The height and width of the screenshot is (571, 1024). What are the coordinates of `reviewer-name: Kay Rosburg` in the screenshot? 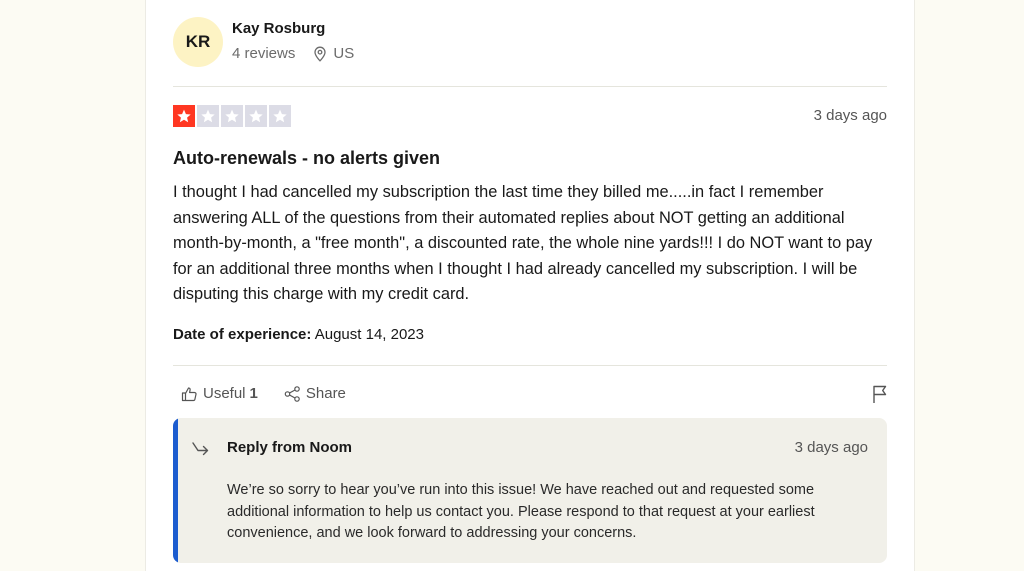 It's located at (278, 28).